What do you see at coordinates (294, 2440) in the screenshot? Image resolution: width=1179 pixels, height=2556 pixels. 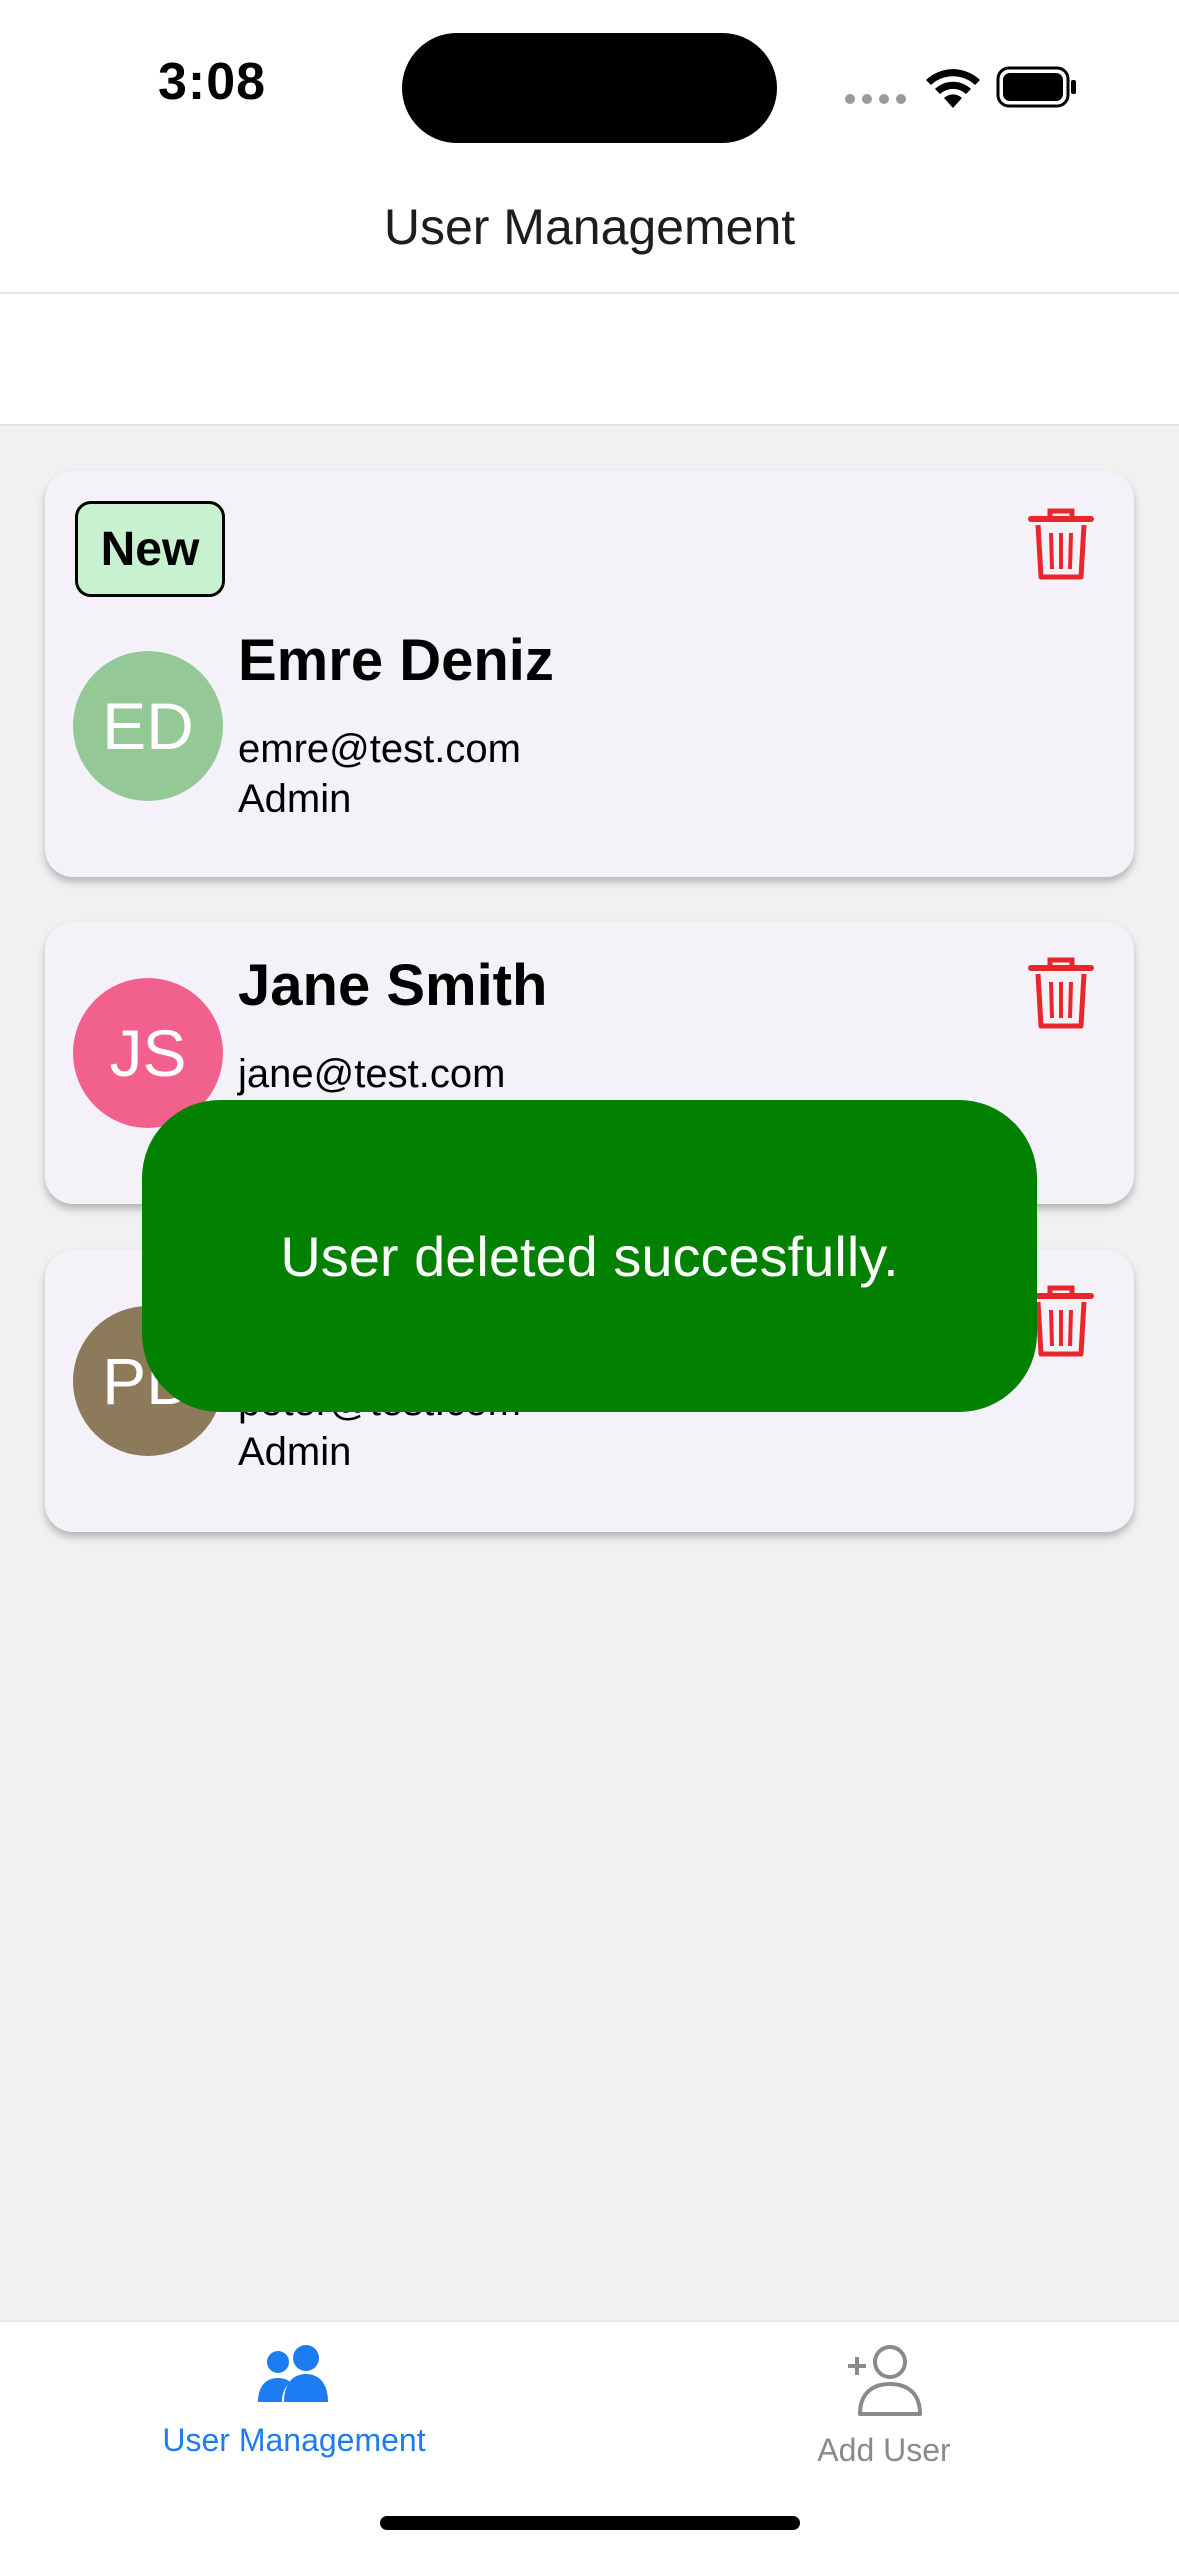 I see `tab-label: User Management` at bounding box center [294, 2440].